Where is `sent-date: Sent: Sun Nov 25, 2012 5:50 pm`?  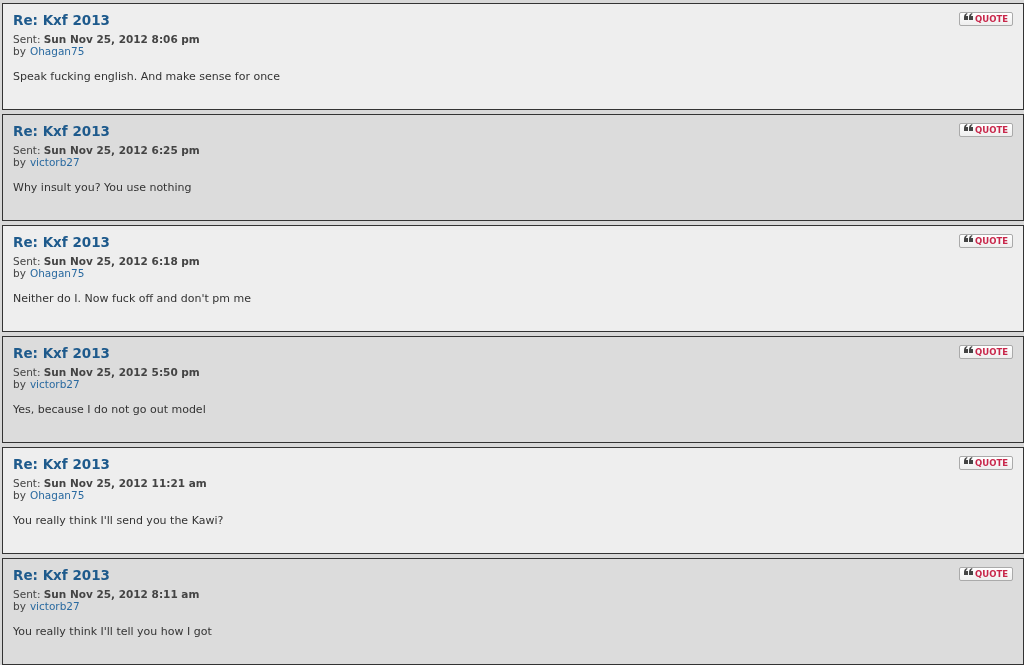 sent-date: Sent: Sun Nov 25, 2012 5:50 pm is located at coordinates (107, 372).